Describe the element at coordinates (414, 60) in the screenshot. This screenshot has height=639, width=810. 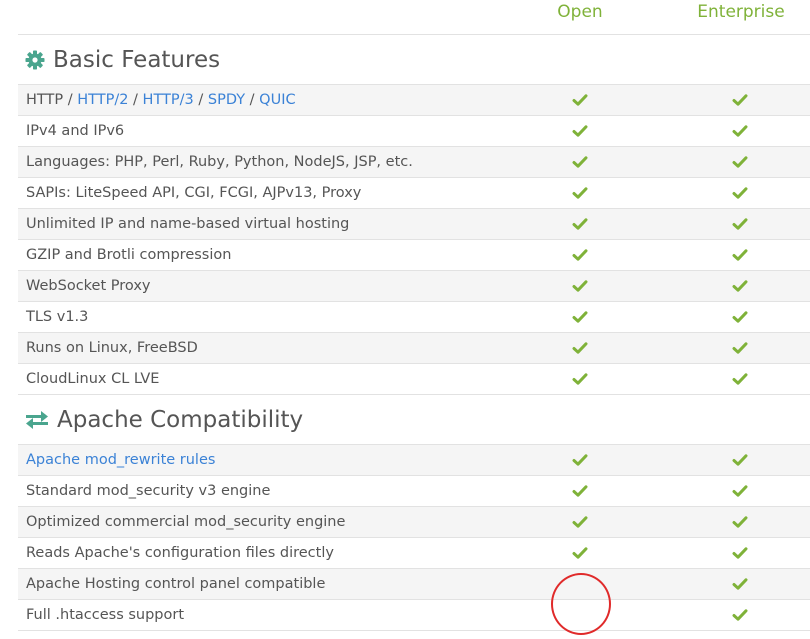
I see `section-title-basic: Basic Features` at that location.